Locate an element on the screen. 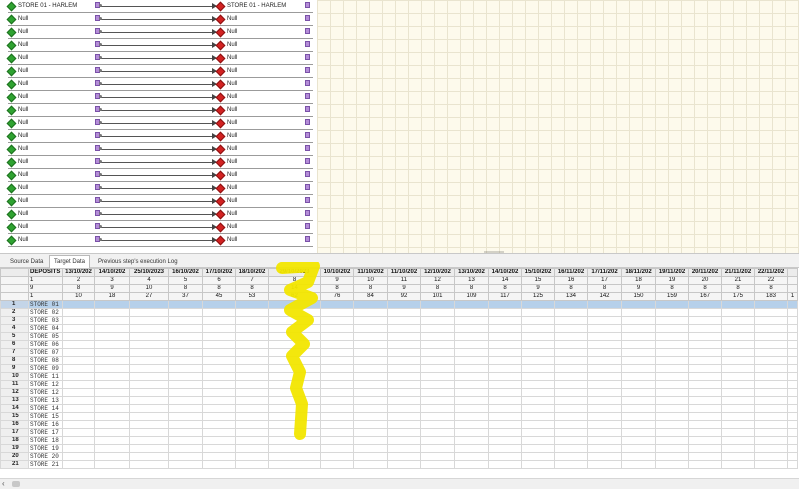 This screenshot has height=489, width=799. column-header: 16/10/202 is located at coordinates (185, 272).